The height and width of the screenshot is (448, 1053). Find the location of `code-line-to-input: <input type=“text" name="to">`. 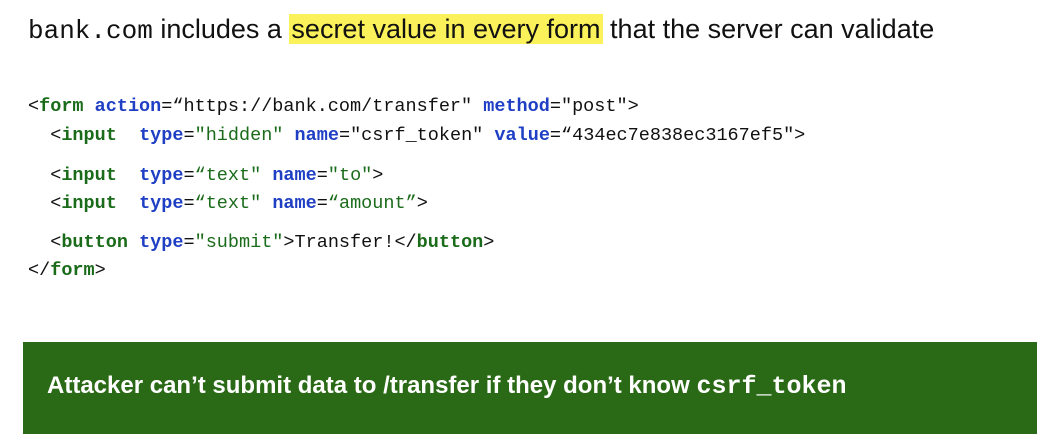

code-line-to-input: <input type=“text" name="to"> is located at coordinates (205, 175).